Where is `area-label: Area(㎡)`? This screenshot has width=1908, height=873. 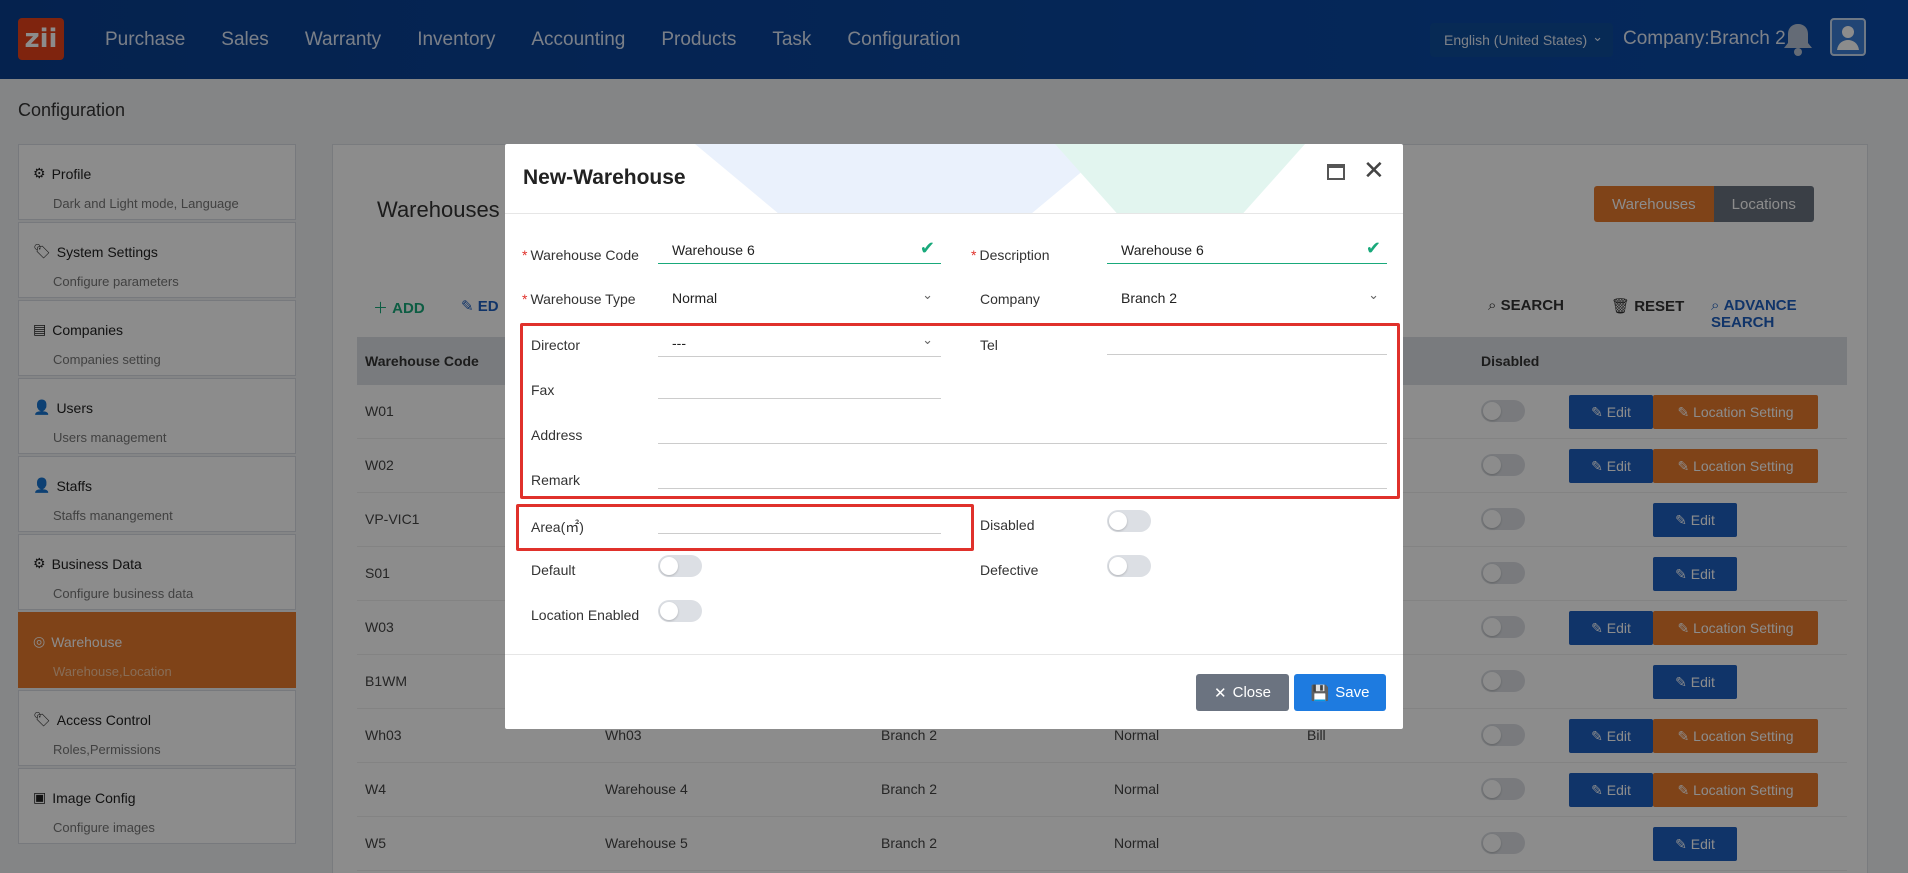 area-label: Area(㎡) is located at coordinates (557, 527).